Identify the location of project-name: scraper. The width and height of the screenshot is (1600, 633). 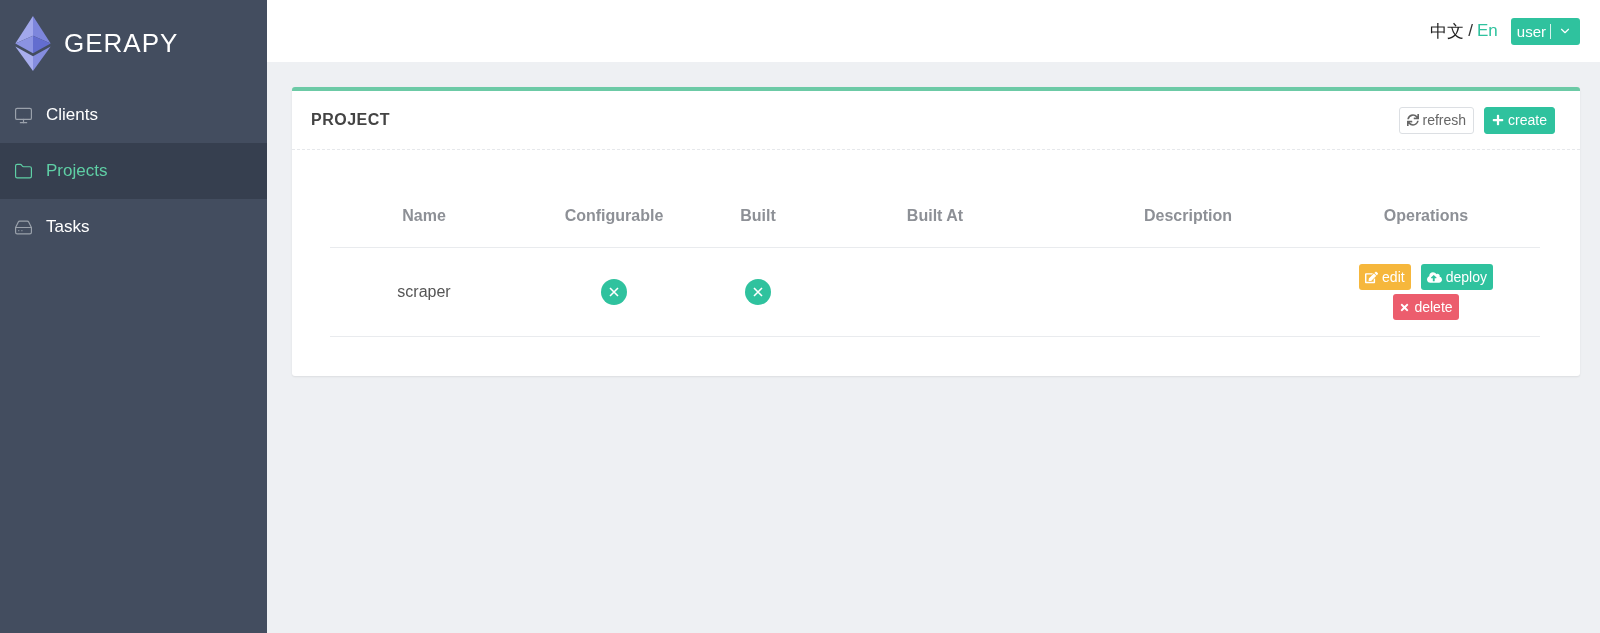
(424, 291).